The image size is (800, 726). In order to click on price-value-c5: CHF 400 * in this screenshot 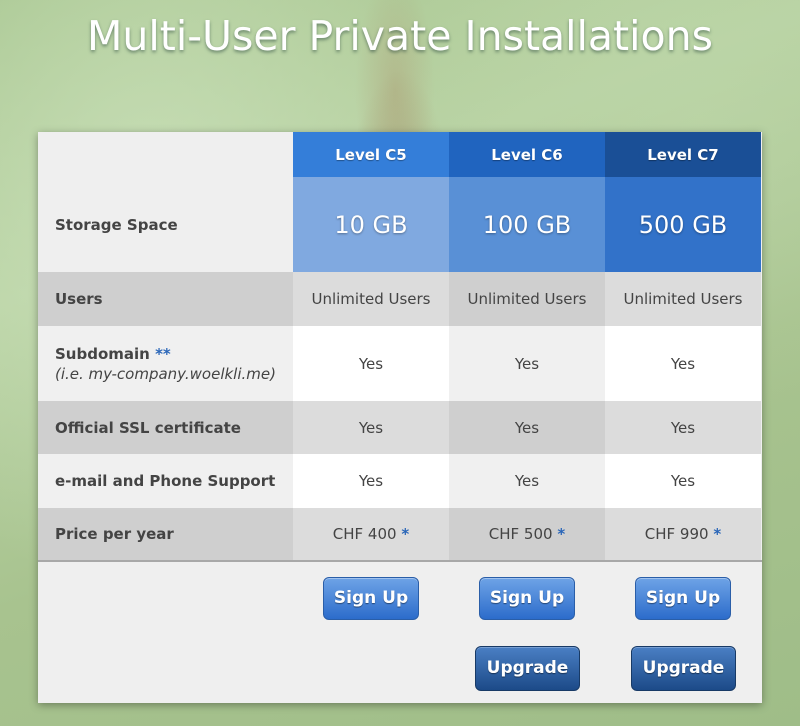, I will do `click(371, 534)`.